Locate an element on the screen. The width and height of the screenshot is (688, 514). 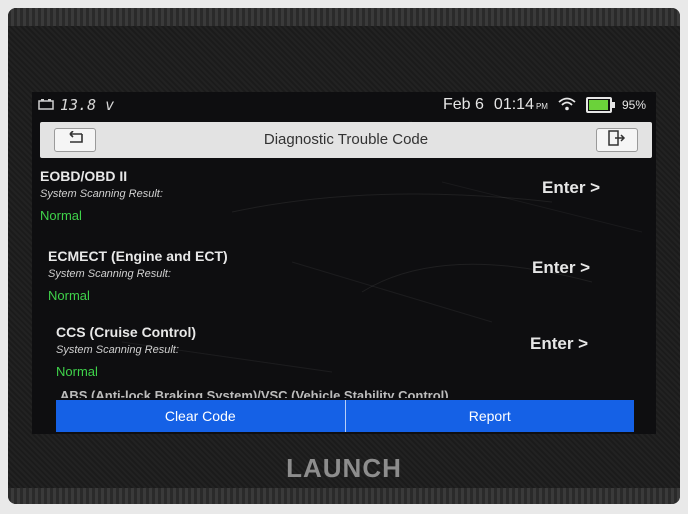
battery-fill is located at coordinates (598, 105).